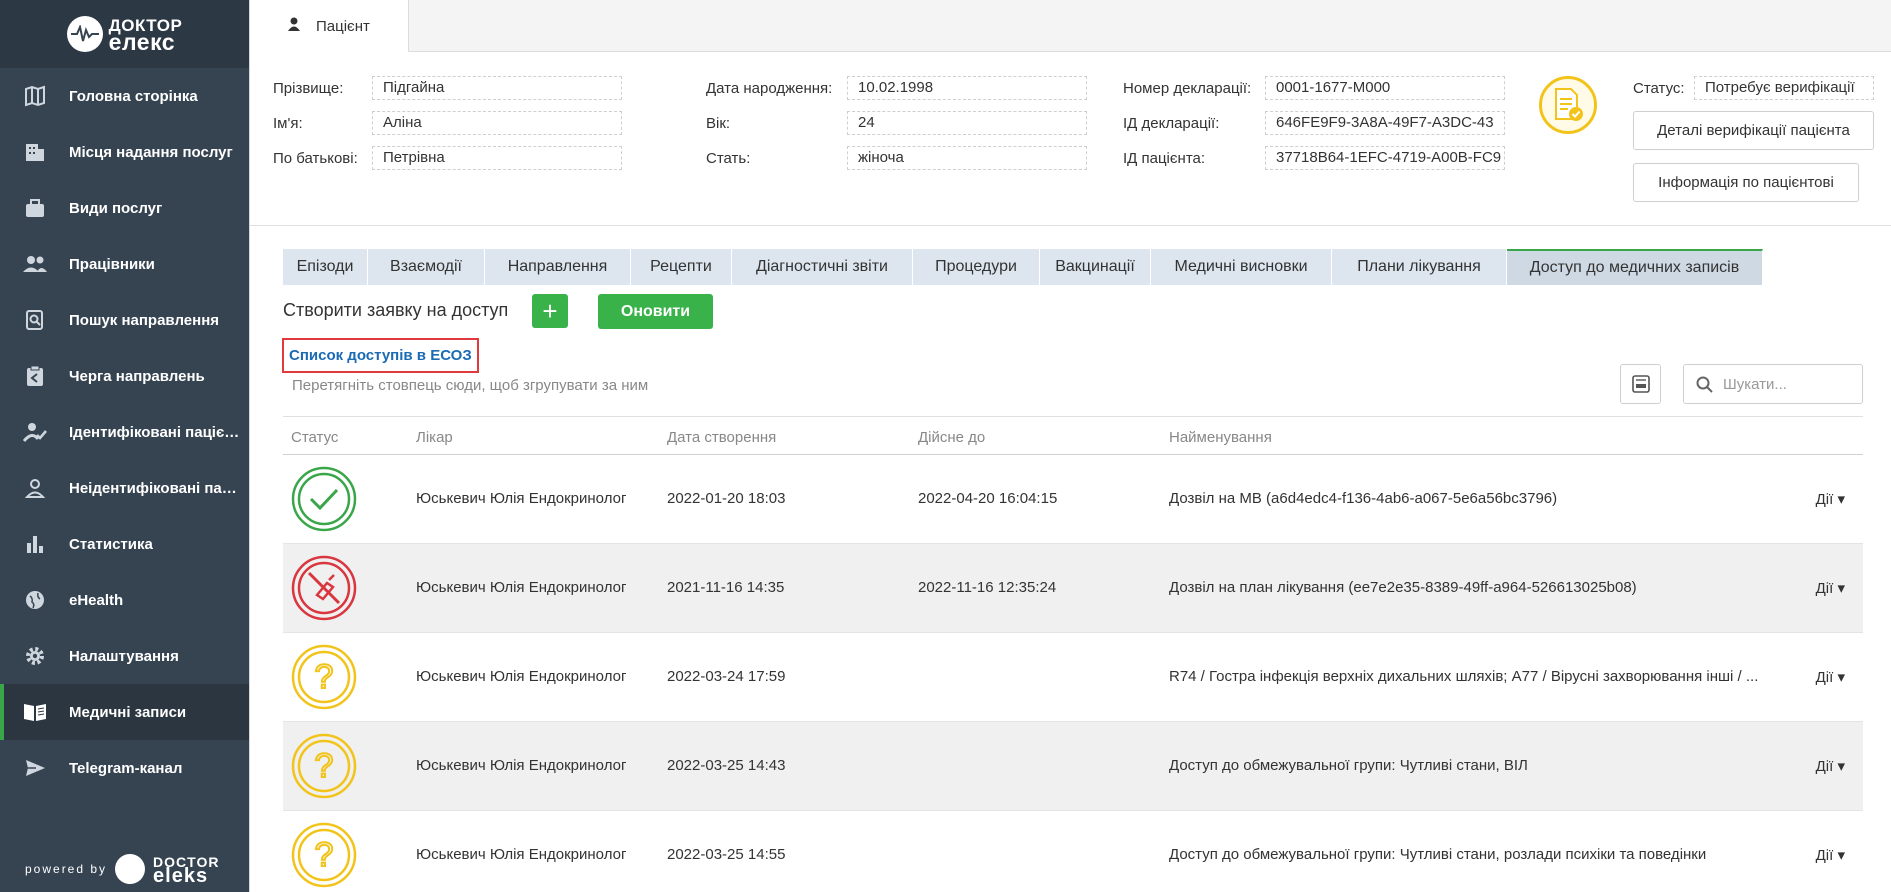  I want to click on dob-field: 10.02.1998, so click(967, 88).